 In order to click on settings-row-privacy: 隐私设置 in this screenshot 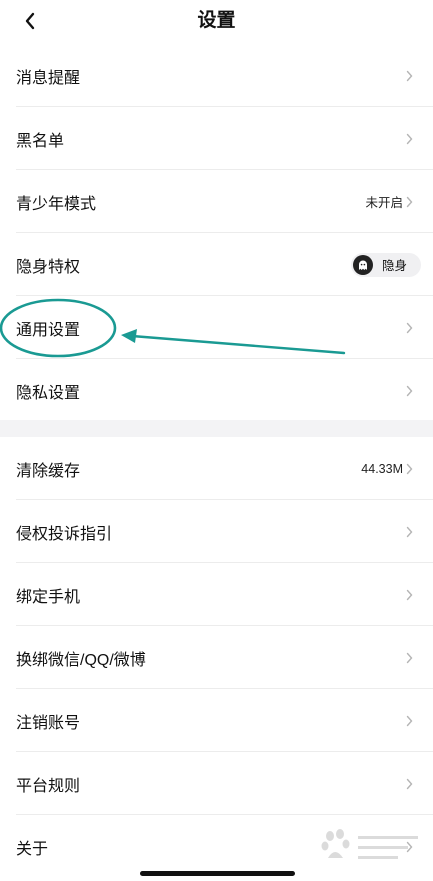, I will do `click(216, 390)`.